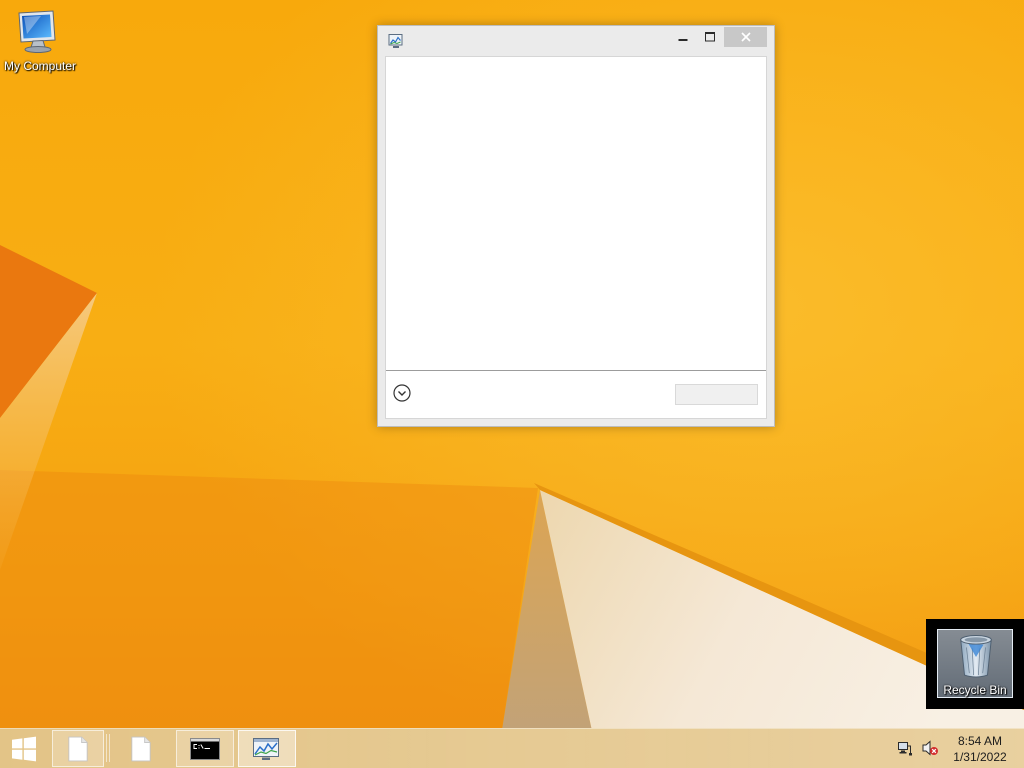  I want to click on taskbar-item-command-prompt, so click(205, 748).